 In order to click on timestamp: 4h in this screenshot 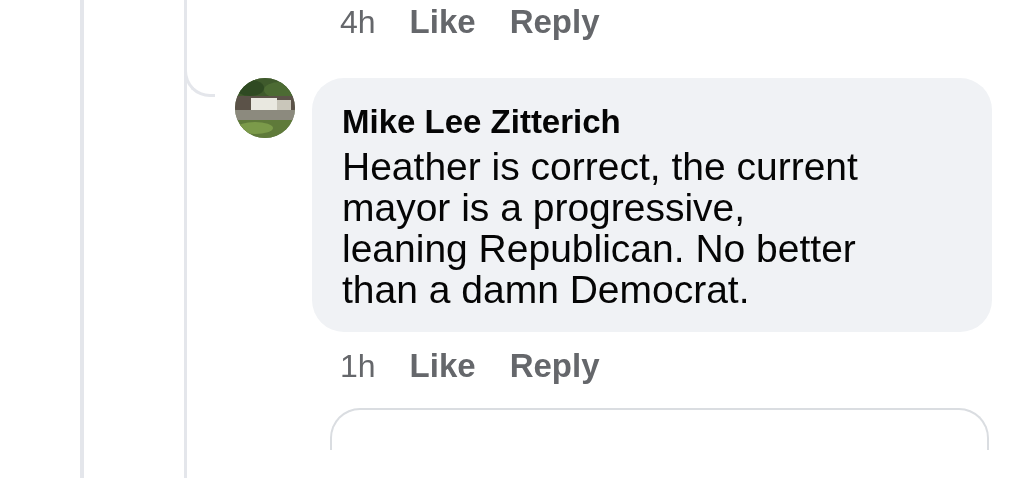, I will do `click(358, 22)`.